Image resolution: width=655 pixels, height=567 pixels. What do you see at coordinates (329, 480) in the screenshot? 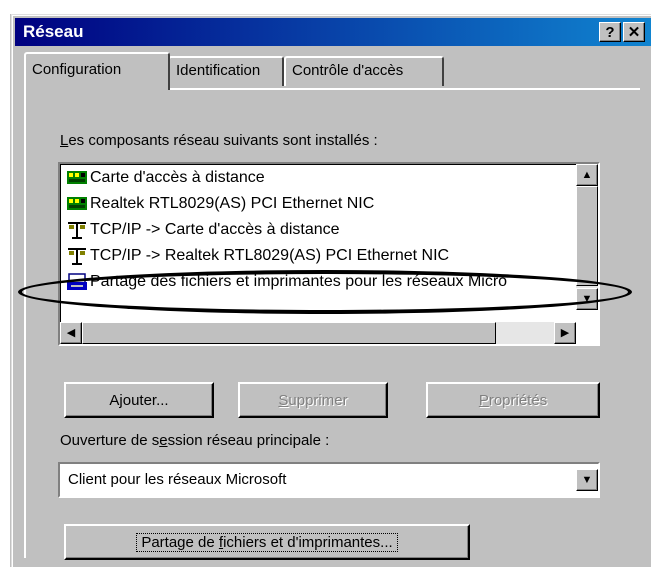
I see `primary-logon-select: Client pour les réseaux Microsoft ▼` at bounding box center [329, 480].